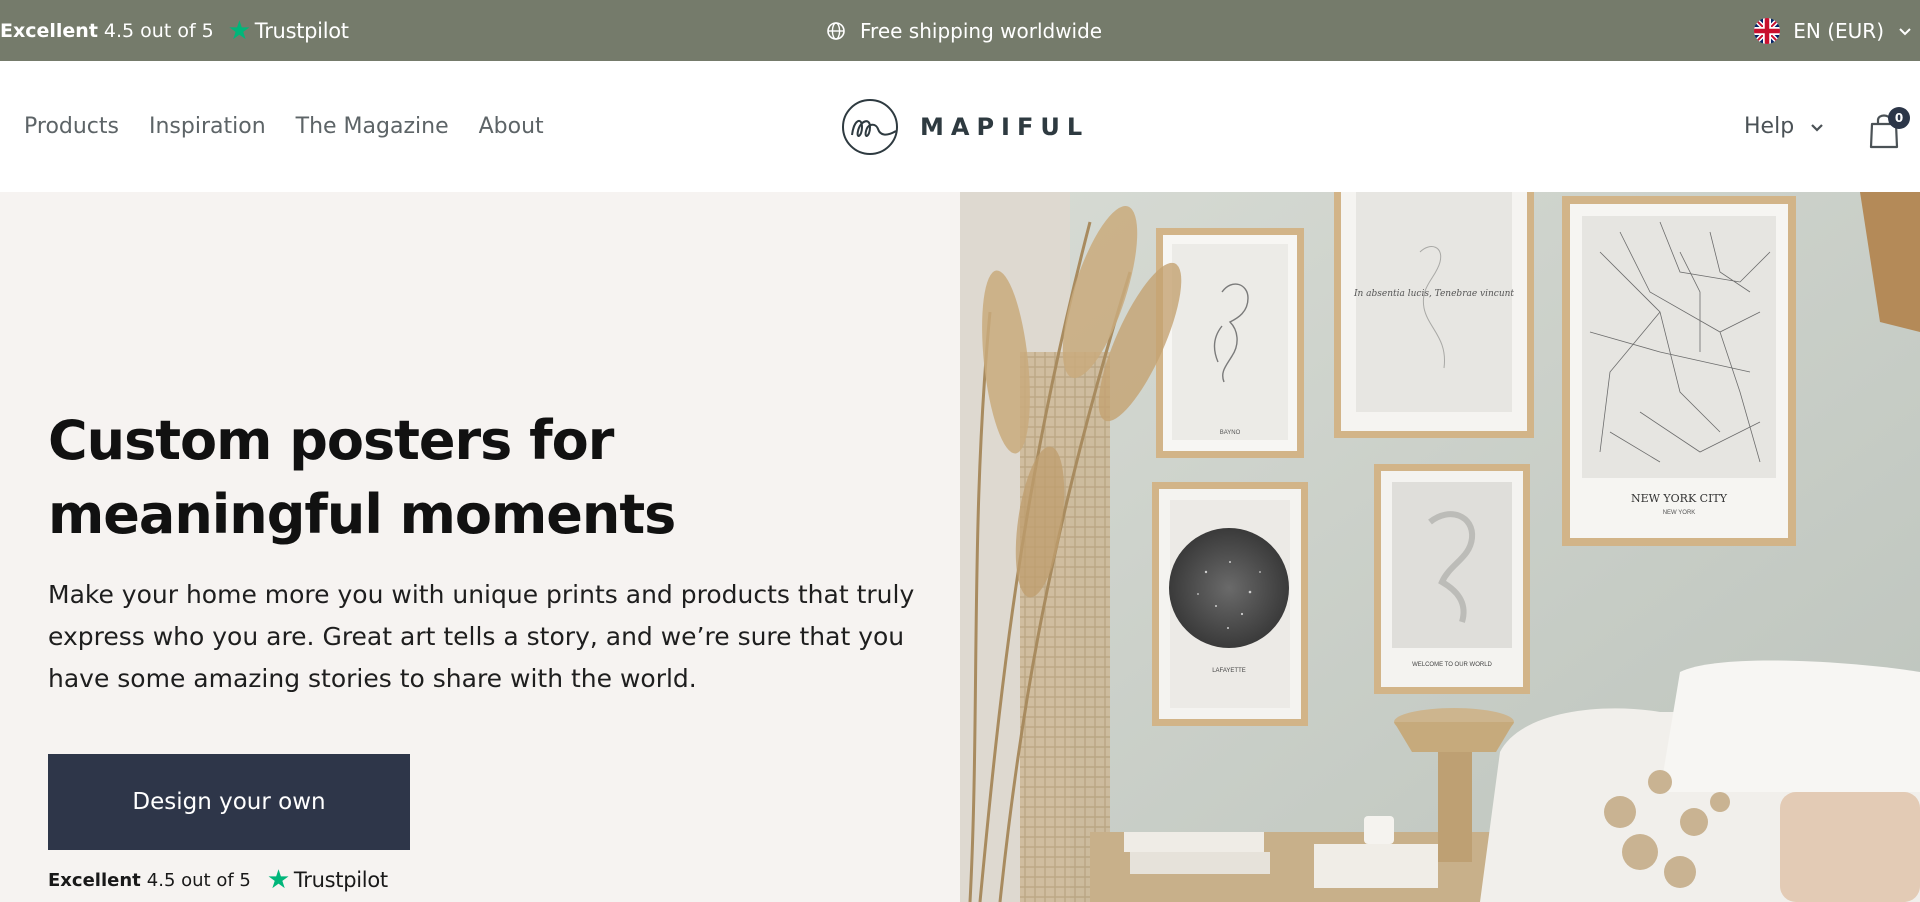 The width and height of the screenshot is (1920, 902). I want to click on nav-about: About, so click(511, 126).